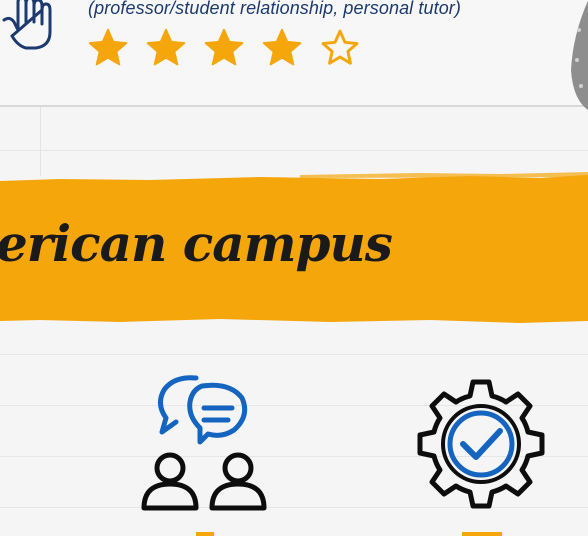  Describe the element at coordinates (196, 243) in the screenshot. I see `banner-title: erican campus` at that location.